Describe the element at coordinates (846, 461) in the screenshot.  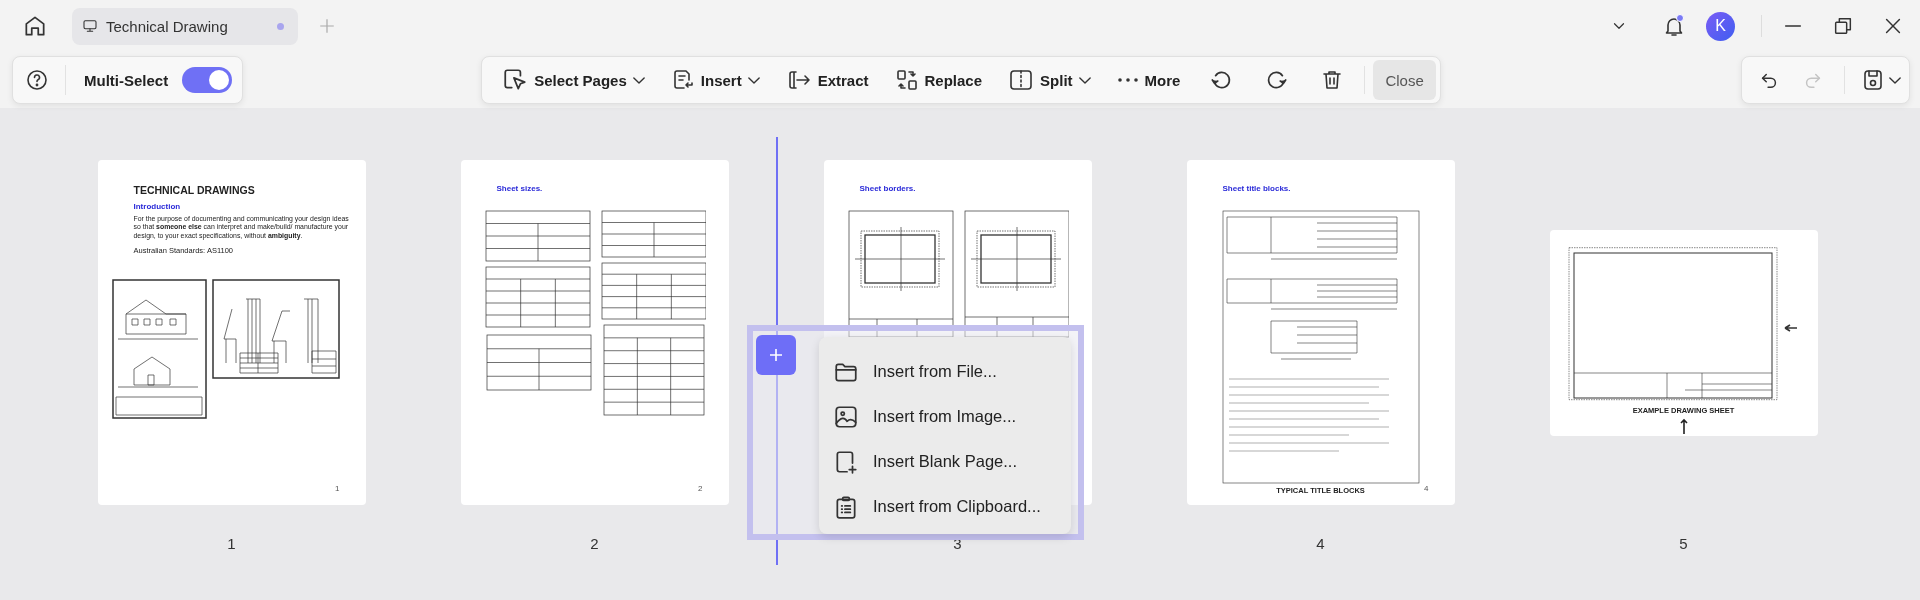
I see `blank-page-icon` at that location.